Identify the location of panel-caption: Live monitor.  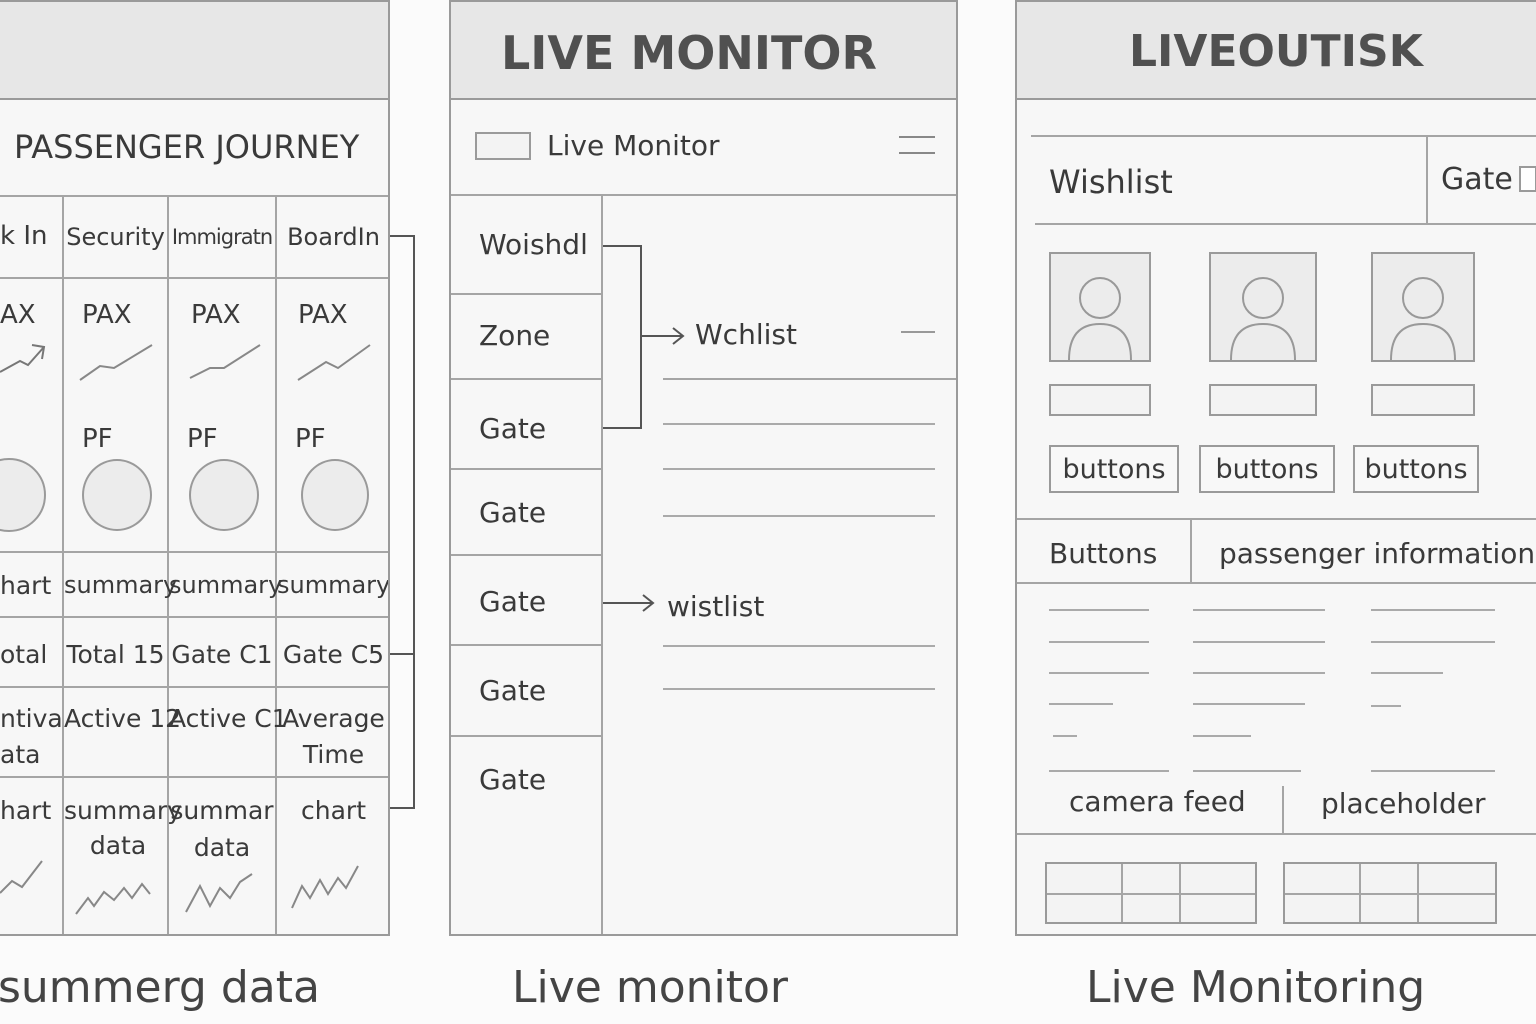
(650, 987).